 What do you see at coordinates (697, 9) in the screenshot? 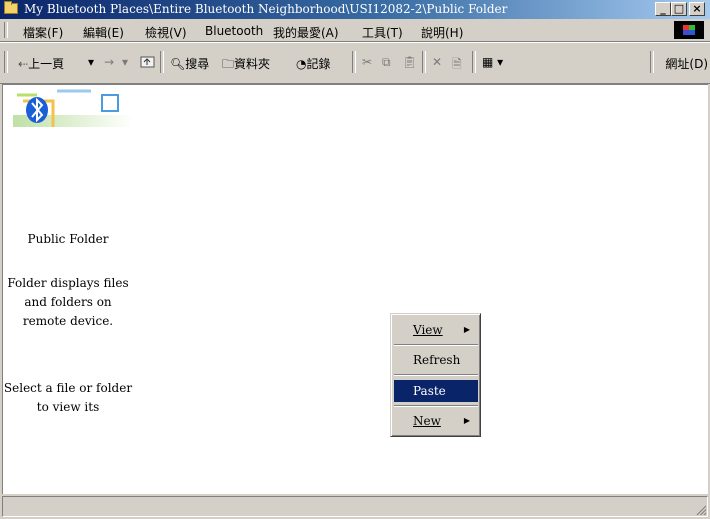
I see `close-button: ×` at bounding box center [697, 9].